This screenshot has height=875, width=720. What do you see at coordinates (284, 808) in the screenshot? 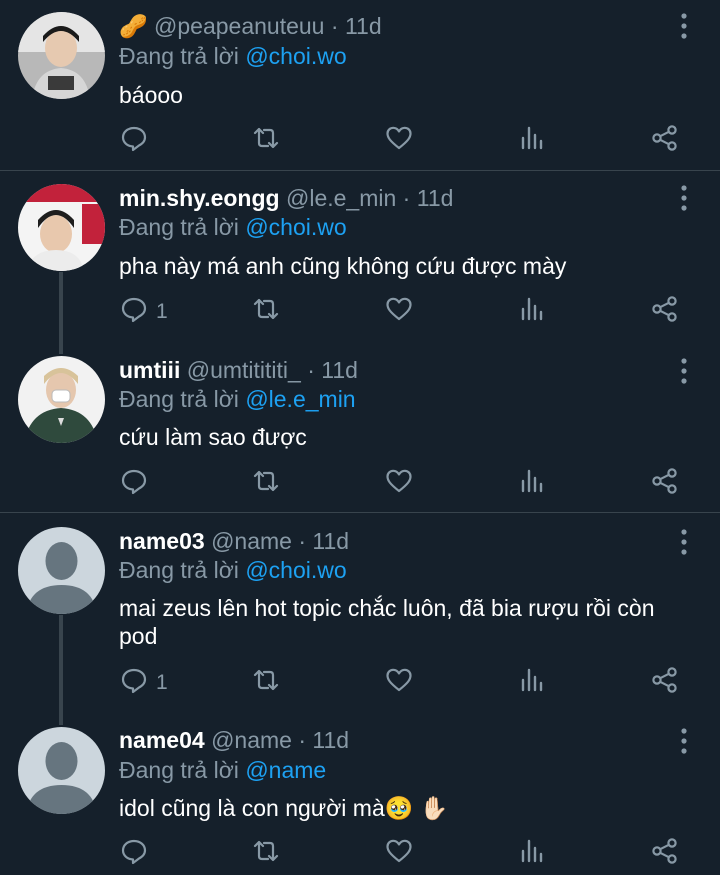
I see `tweet-text: idol cũng là con người mà🥹 ✋🏻` at bounding box center [284, 808].